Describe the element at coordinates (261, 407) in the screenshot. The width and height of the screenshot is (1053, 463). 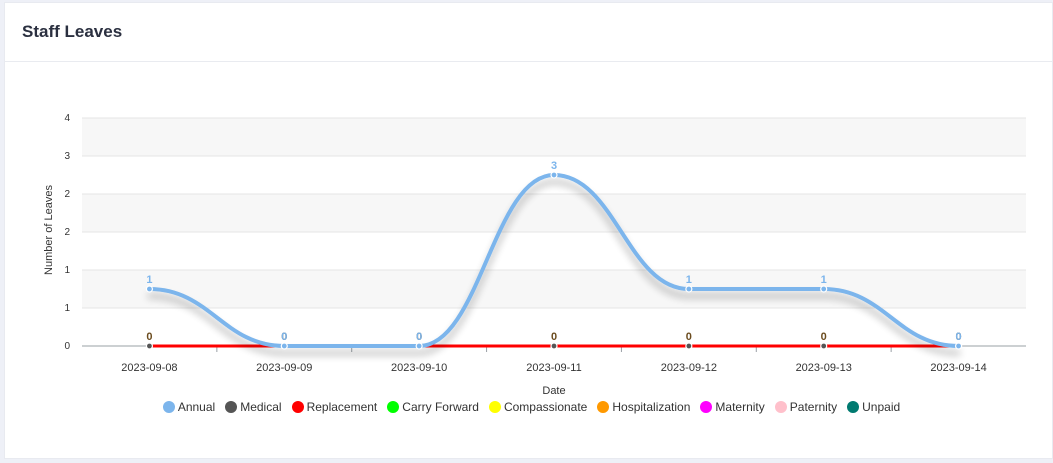
I see `legend-label: Medical` at that location.